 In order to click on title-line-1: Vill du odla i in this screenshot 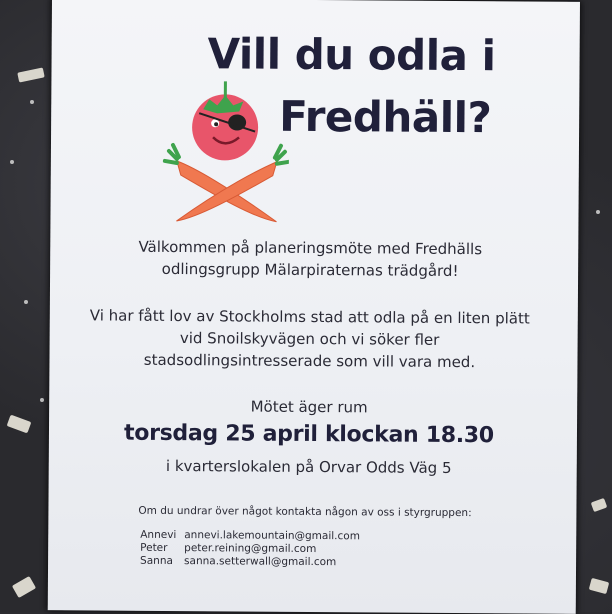, I will do `click(351, 55)`.